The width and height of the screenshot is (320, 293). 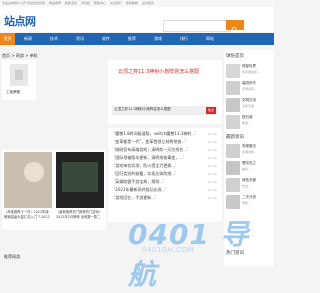 I want to click on topbar-link: 关注我们, so click(x=116, y=3).